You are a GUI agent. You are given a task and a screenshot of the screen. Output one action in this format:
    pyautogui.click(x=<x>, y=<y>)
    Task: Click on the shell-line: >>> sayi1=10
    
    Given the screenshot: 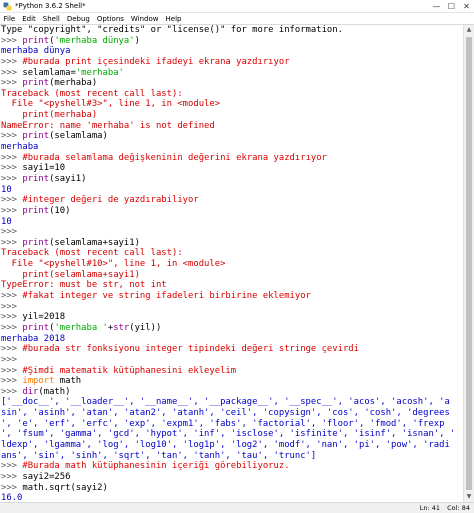 What is the action you would take?
    pyautogui.click(x=231, y=168)
    